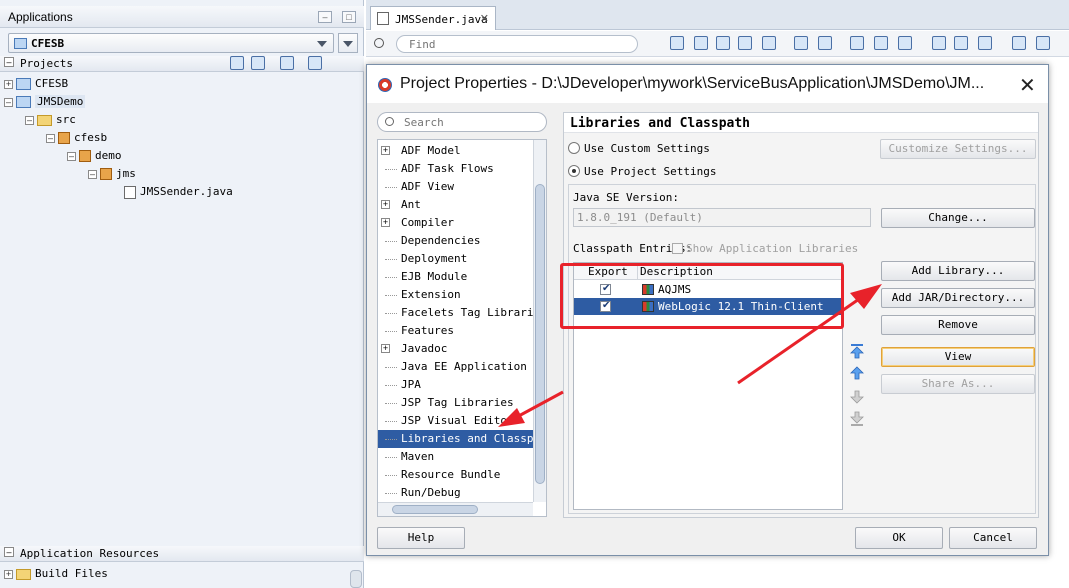  Describe the element at coordinates (800, 340) in the screenshot. I see `arrow-to-add-library` at that location.